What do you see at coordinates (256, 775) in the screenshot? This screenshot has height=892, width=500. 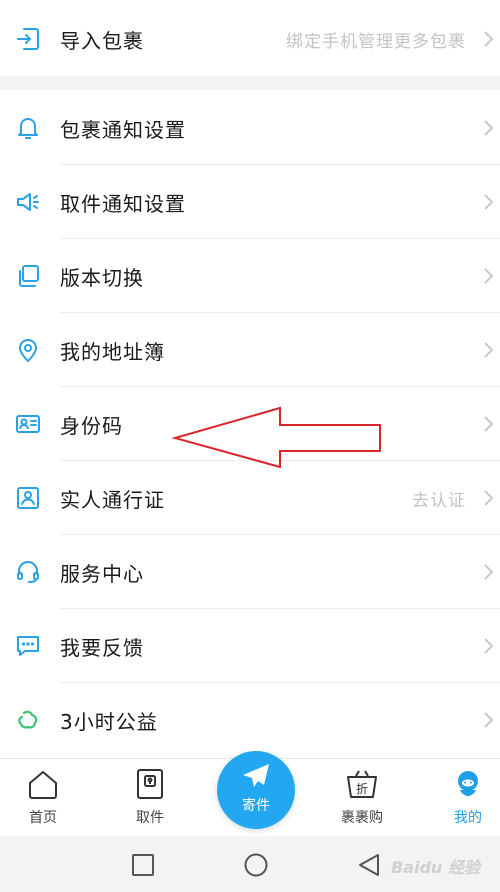 I see `paper-plane-icon` at bounding box center [256, 775].